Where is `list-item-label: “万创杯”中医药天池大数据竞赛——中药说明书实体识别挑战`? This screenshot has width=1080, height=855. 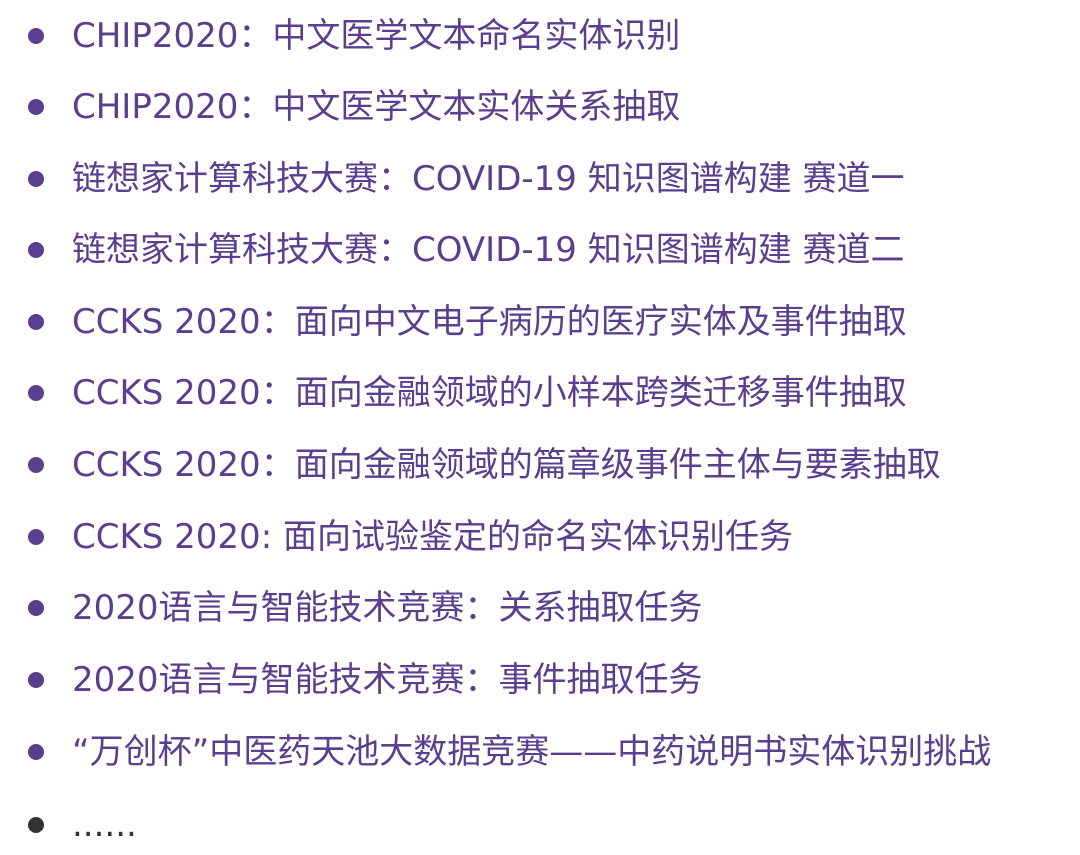 list-item-label: “万创杯”中医药天池大数据竞赛——中药说明书实体识别挑战 is located at coordinates (532, 752).